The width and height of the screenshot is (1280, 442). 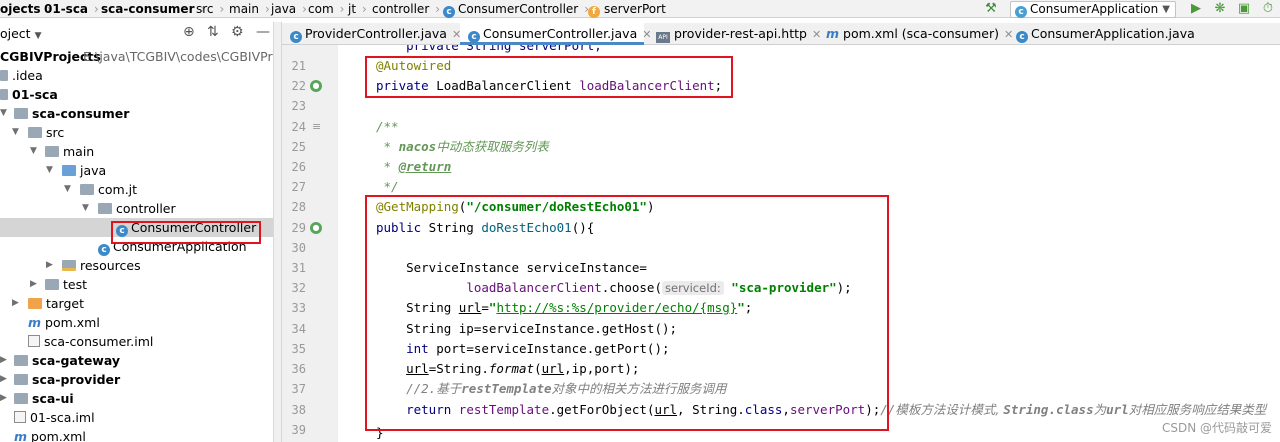 I want to click on code-line: /**, so click(x=387, y=127).